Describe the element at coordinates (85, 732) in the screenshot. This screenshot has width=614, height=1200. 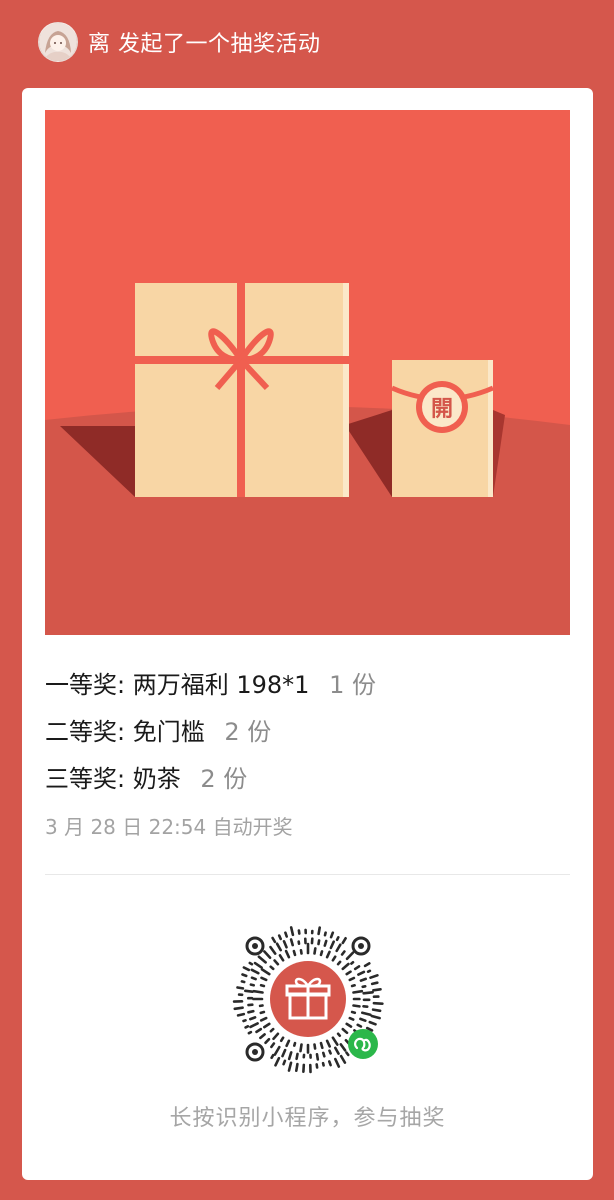
I see `prize-tier: 二等奖:` at that location.